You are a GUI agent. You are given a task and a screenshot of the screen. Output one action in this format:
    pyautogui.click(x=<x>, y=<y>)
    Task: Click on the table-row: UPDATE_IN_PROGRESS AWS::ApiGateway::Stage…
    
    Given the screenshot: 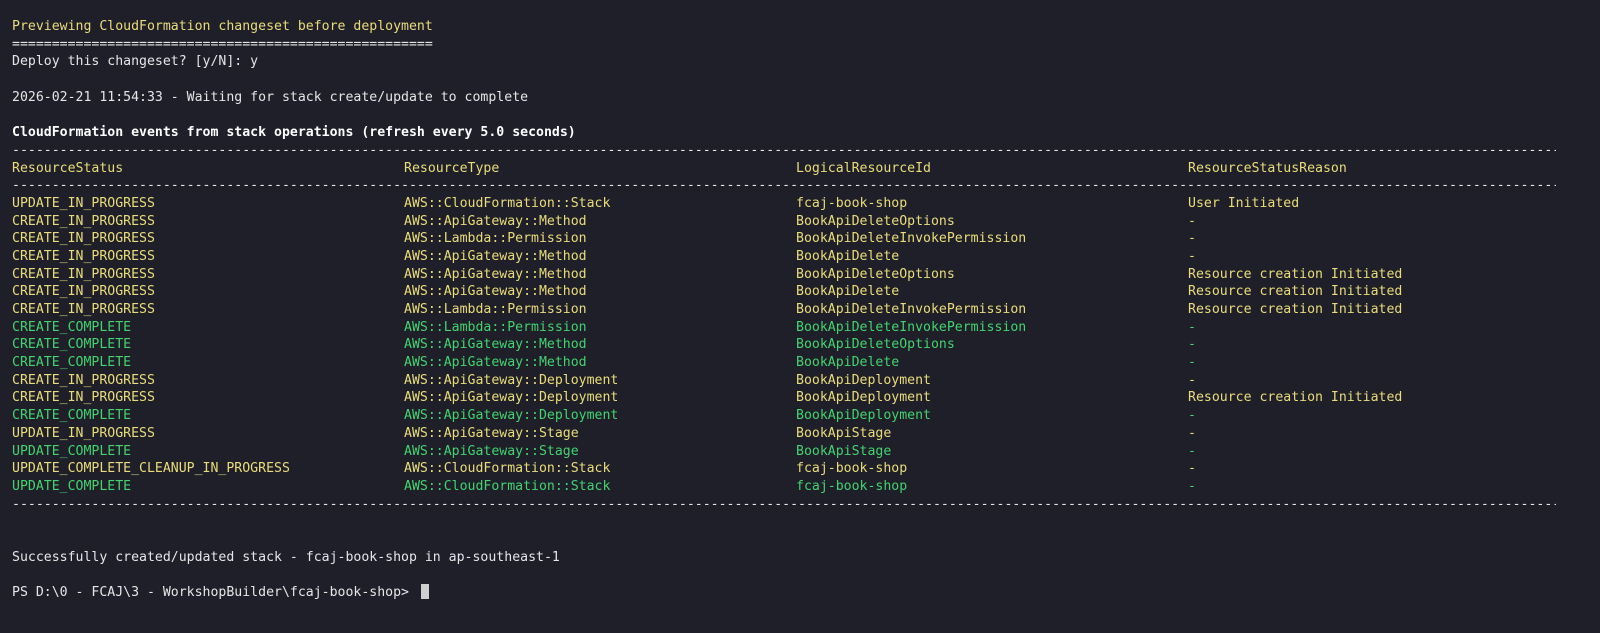 What is the action you would take?
    pyautogui.click(x=800, y=434)
    